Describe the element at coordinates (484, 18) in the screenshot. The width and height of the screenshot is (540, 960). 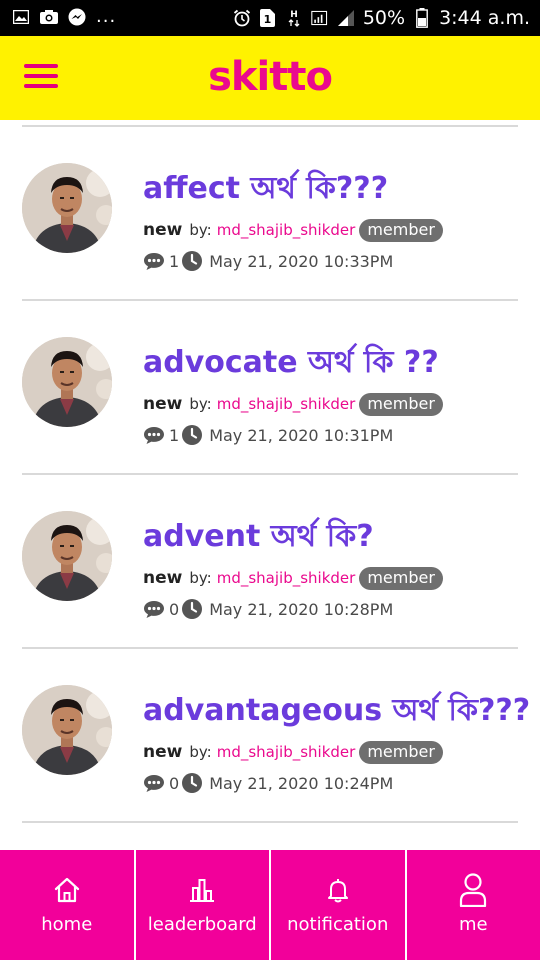
I see `clock: 3:44 a.m.` at that location.